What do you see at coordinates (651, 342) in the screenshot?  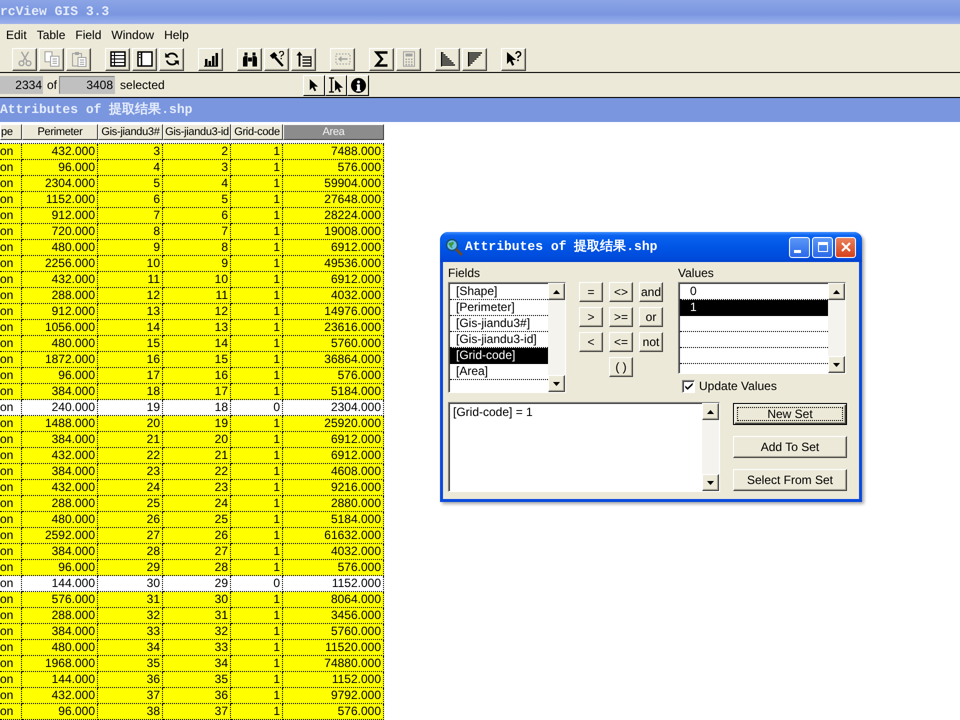 I see `operator-button: not` at bounding box center [651, 342].